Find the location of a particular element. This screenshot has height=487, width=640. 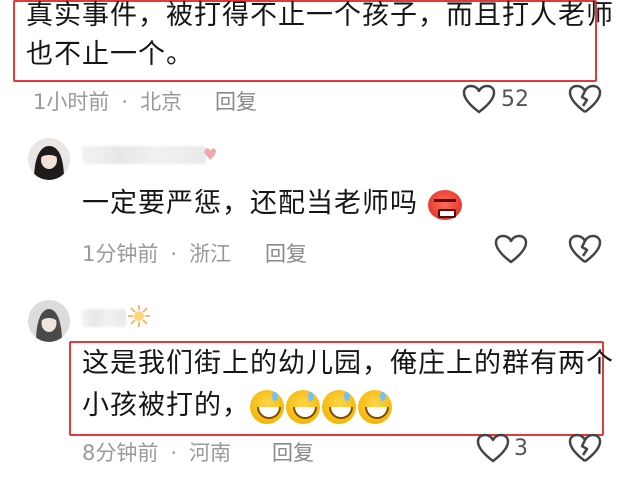

comment-1-location: 北京 is located at coordinates (161, 102).